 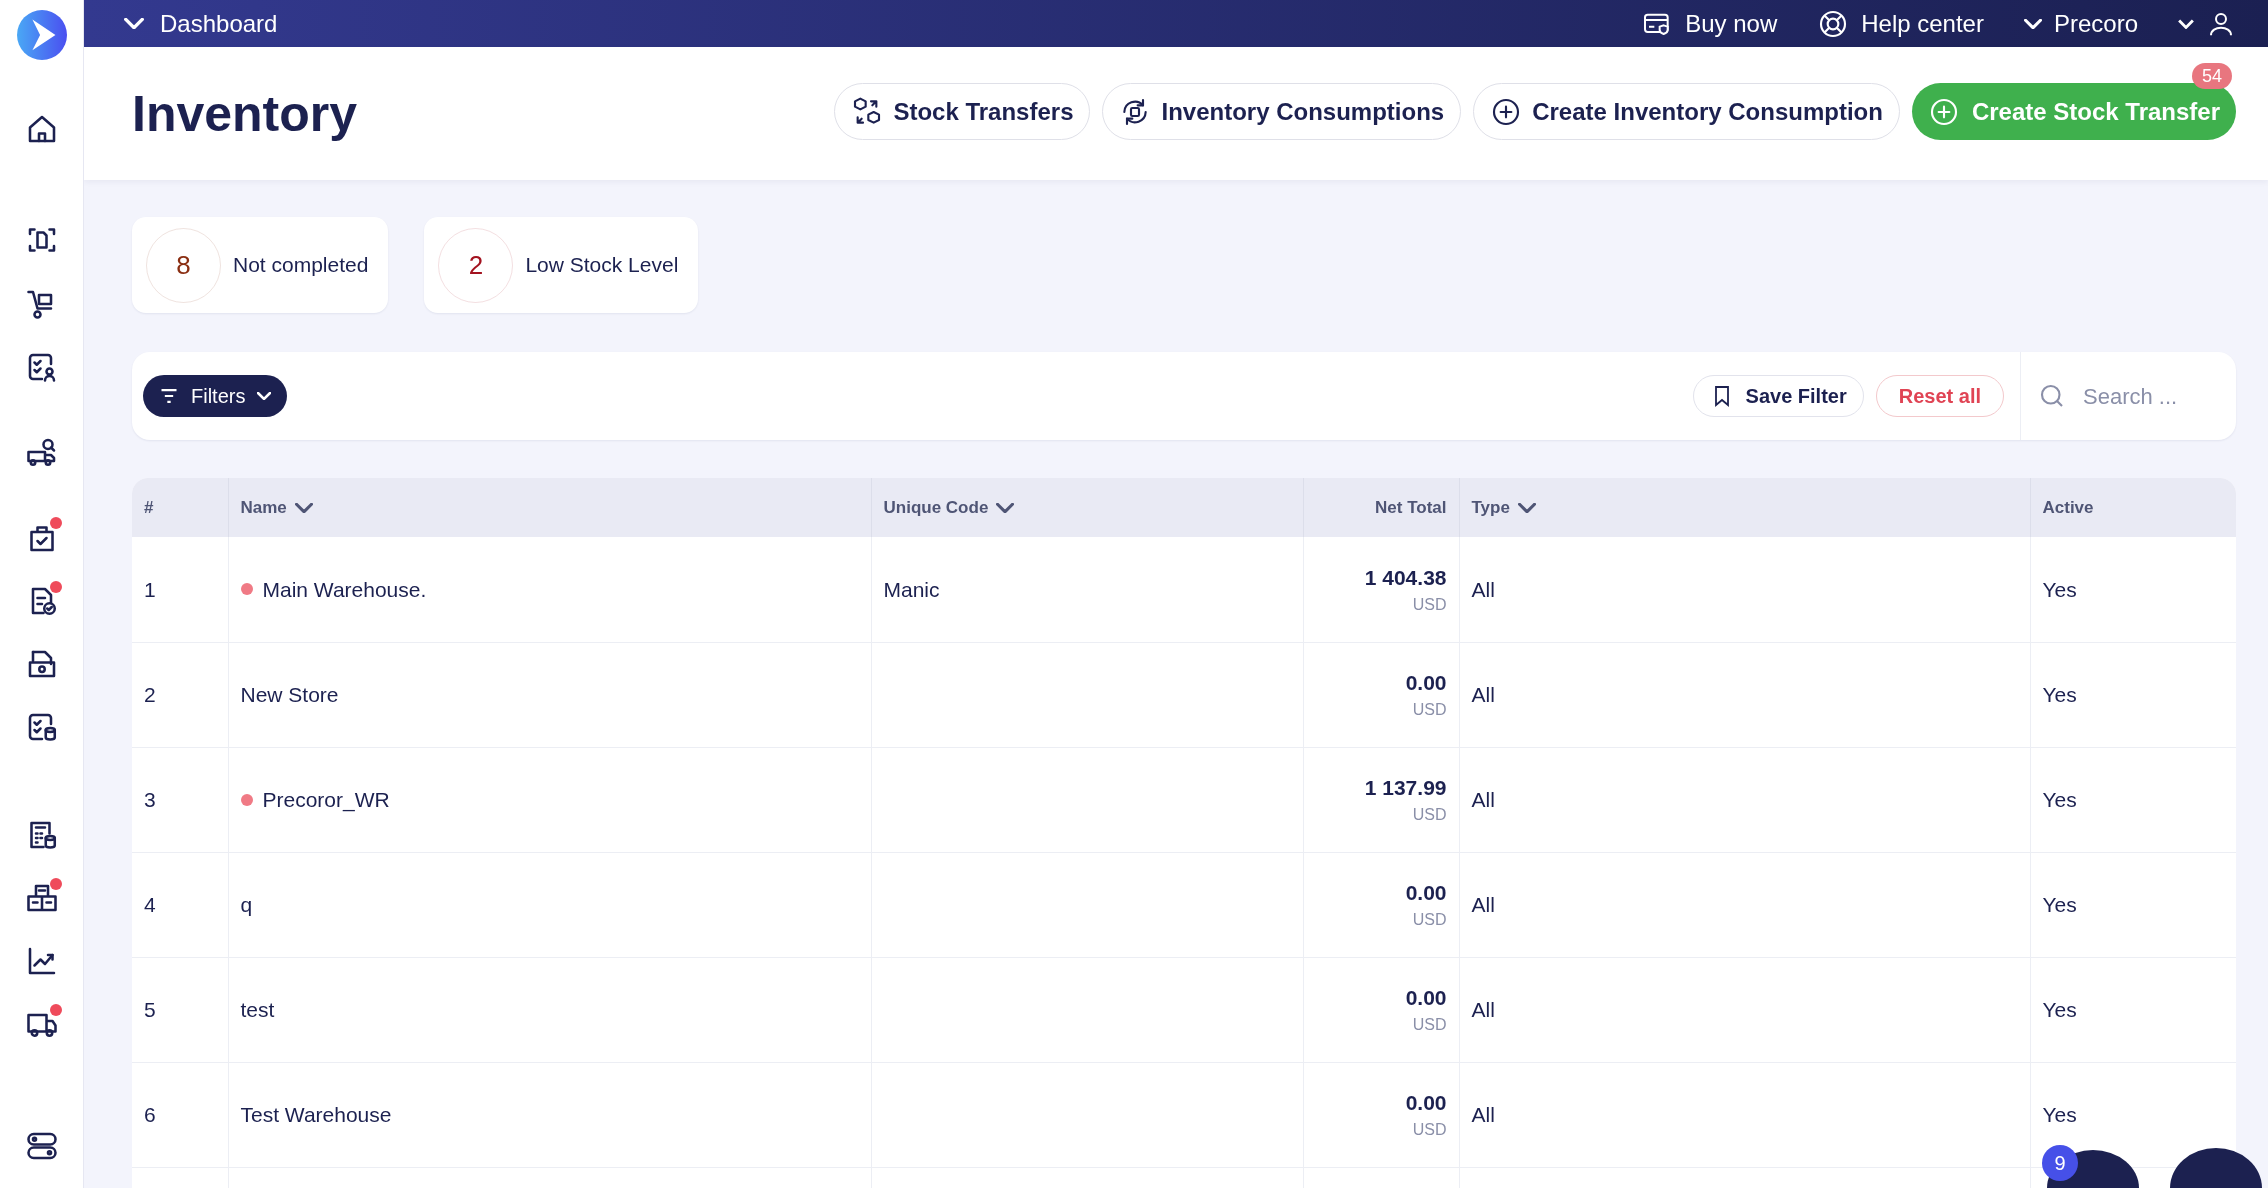 I want to click on column-header: Type, so click(x=1744, y=507).